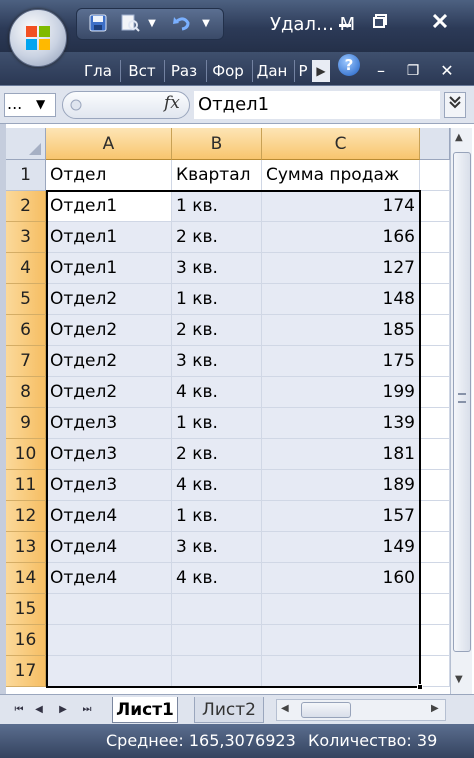 This screenshot has height=758, width=474. What do you see at coordinates (26, 485) in the screenshot?
I see `row-header: 11` at bounding box center [26, 485].